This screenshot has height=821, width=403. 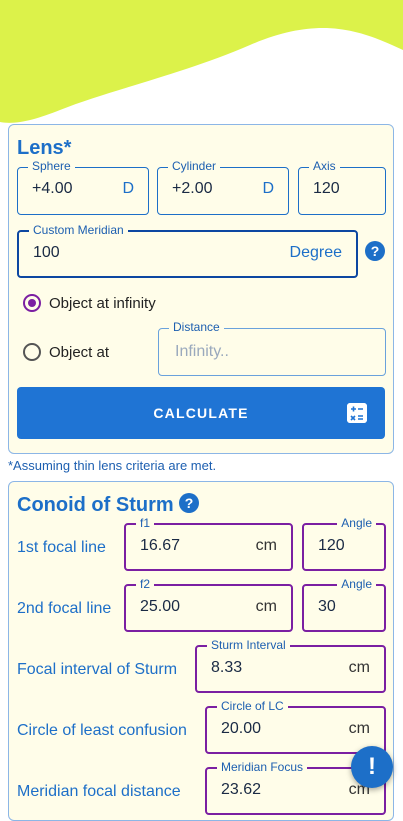 I want to click on axis-label: Axis, so click(x=324, y=166).